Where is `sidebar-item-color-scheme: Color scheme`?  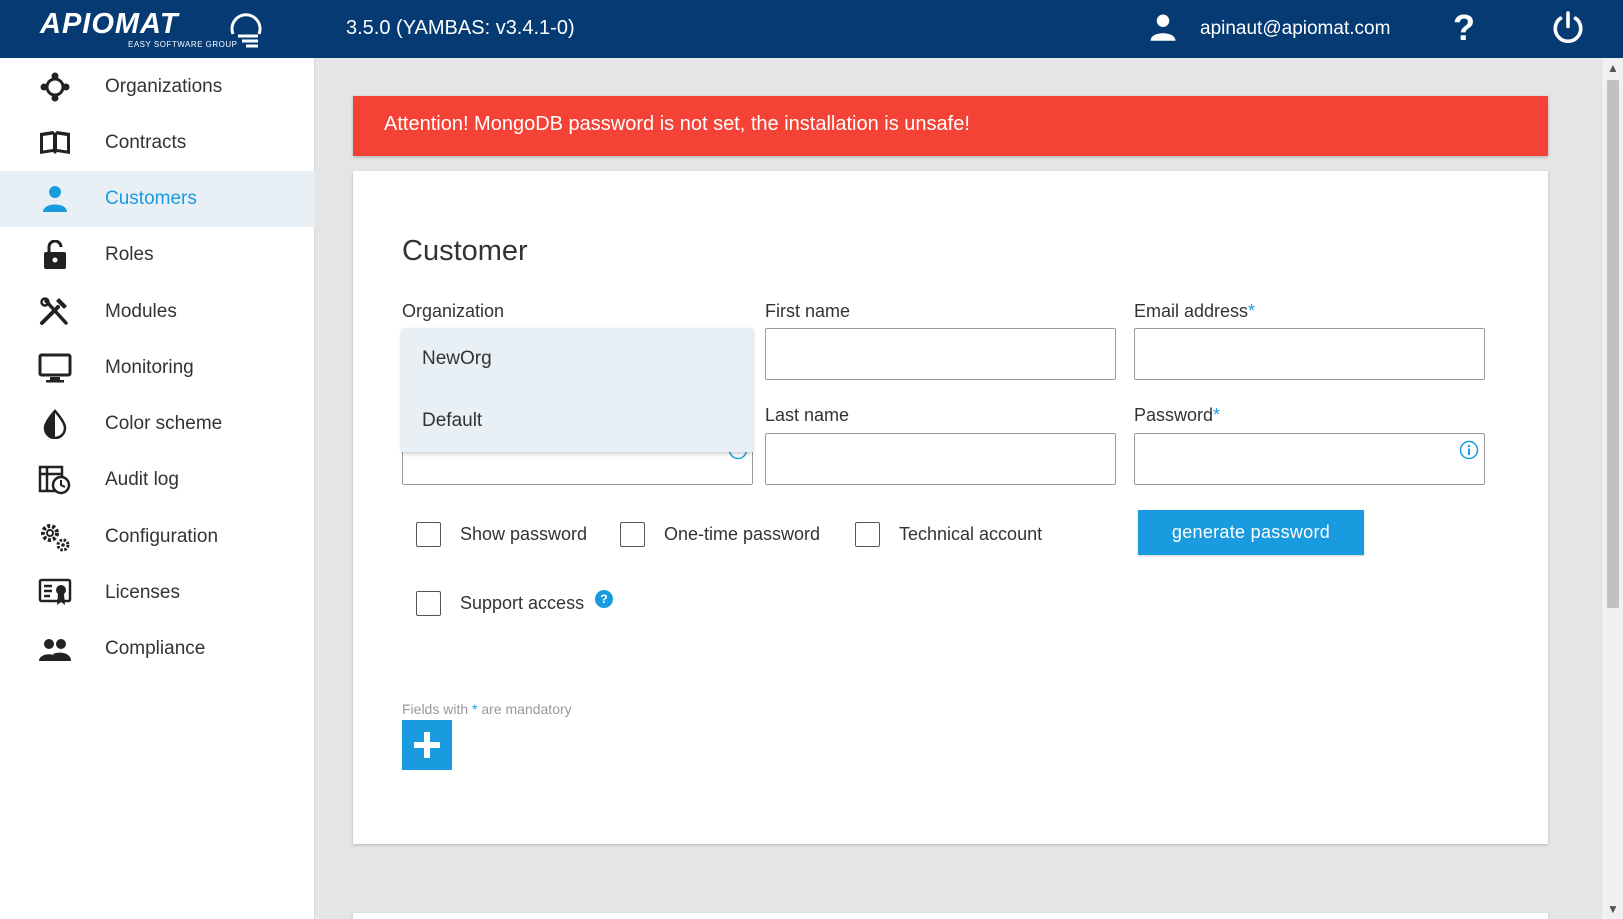 sidebar-item-color-scheme: Color scheme is located at coordinates (157, 424).